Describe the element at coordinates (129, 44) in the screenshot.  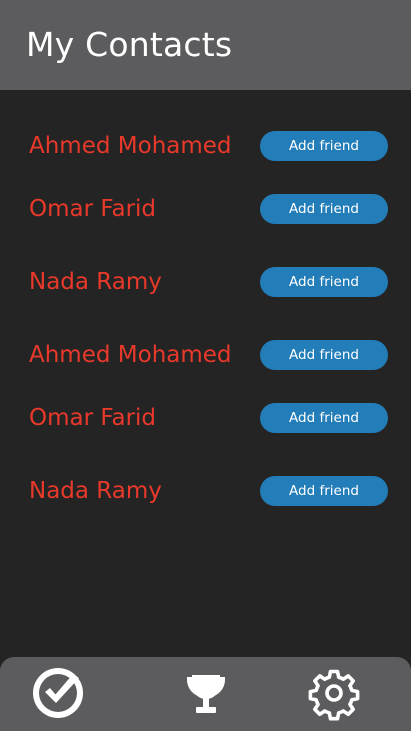
I see `page-title: My Contacts` at that location.